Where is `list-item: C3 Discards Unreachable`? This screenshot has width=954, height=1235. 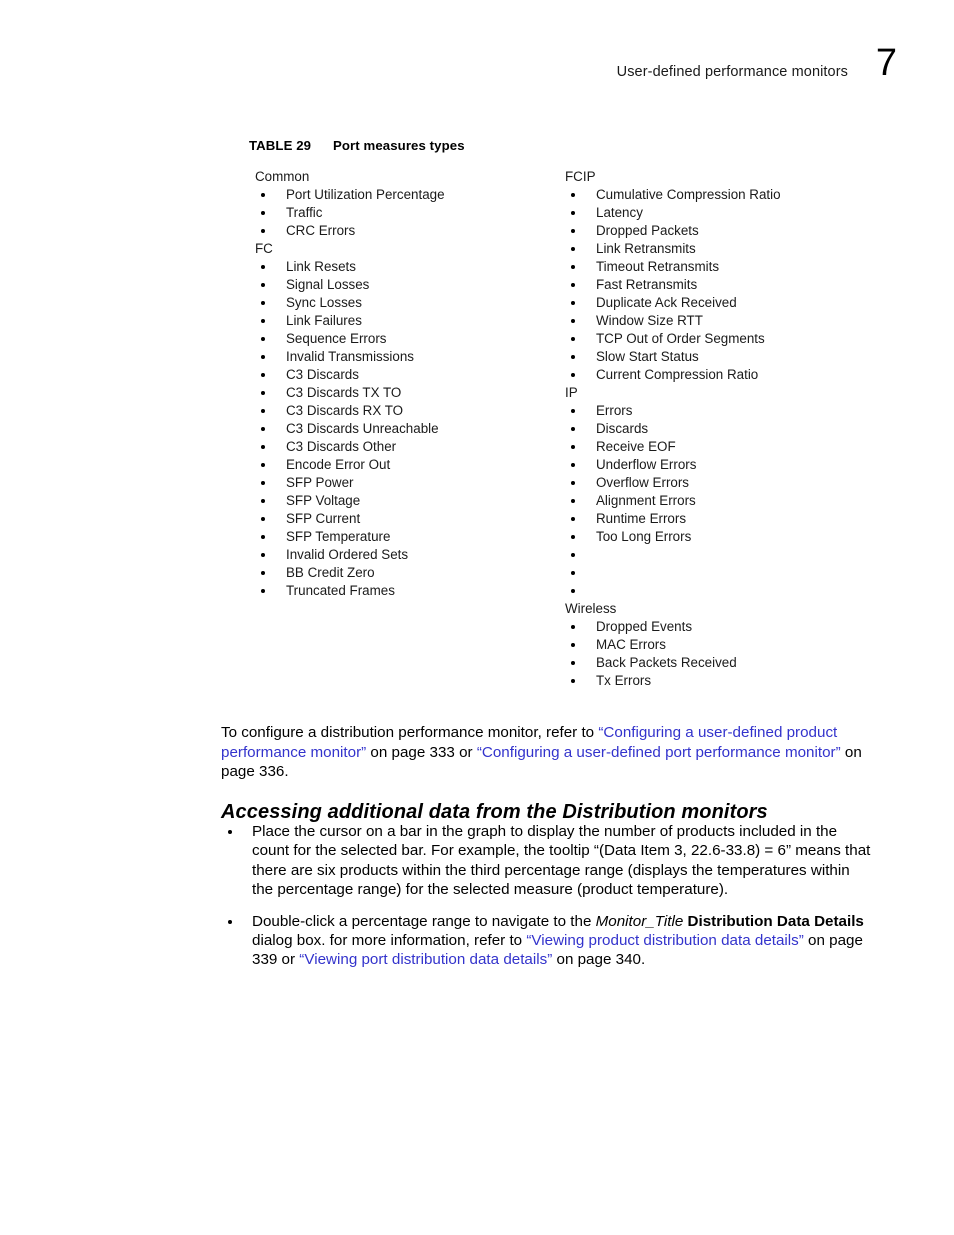
list-item: C3 Discards Unreachable is located at coordinates (405, 429).